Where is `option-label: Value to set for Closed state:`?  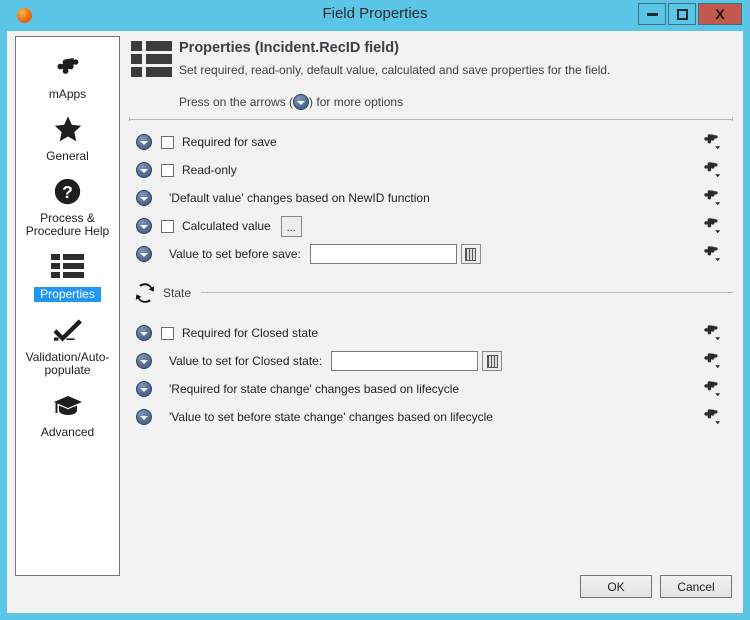
option-label: Value to set for Closed state: is located at coordinates (246, 361).